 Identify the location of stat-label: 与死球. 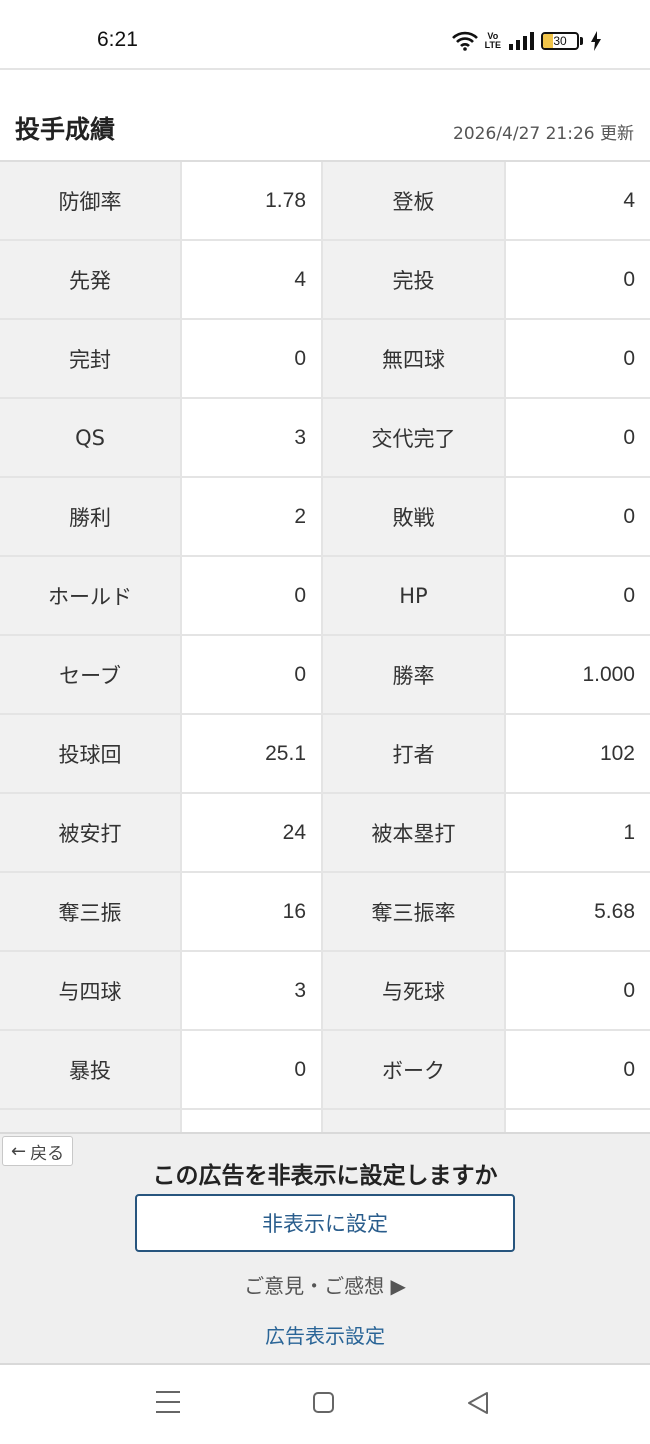
(414, 990).